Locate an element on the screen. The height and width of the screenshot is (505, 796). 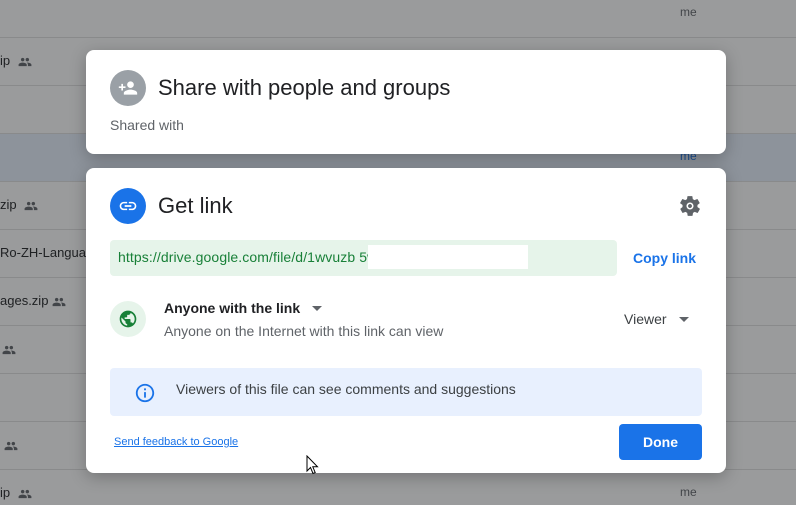
get-link-title: Get link is located at coordinates (195, 205).